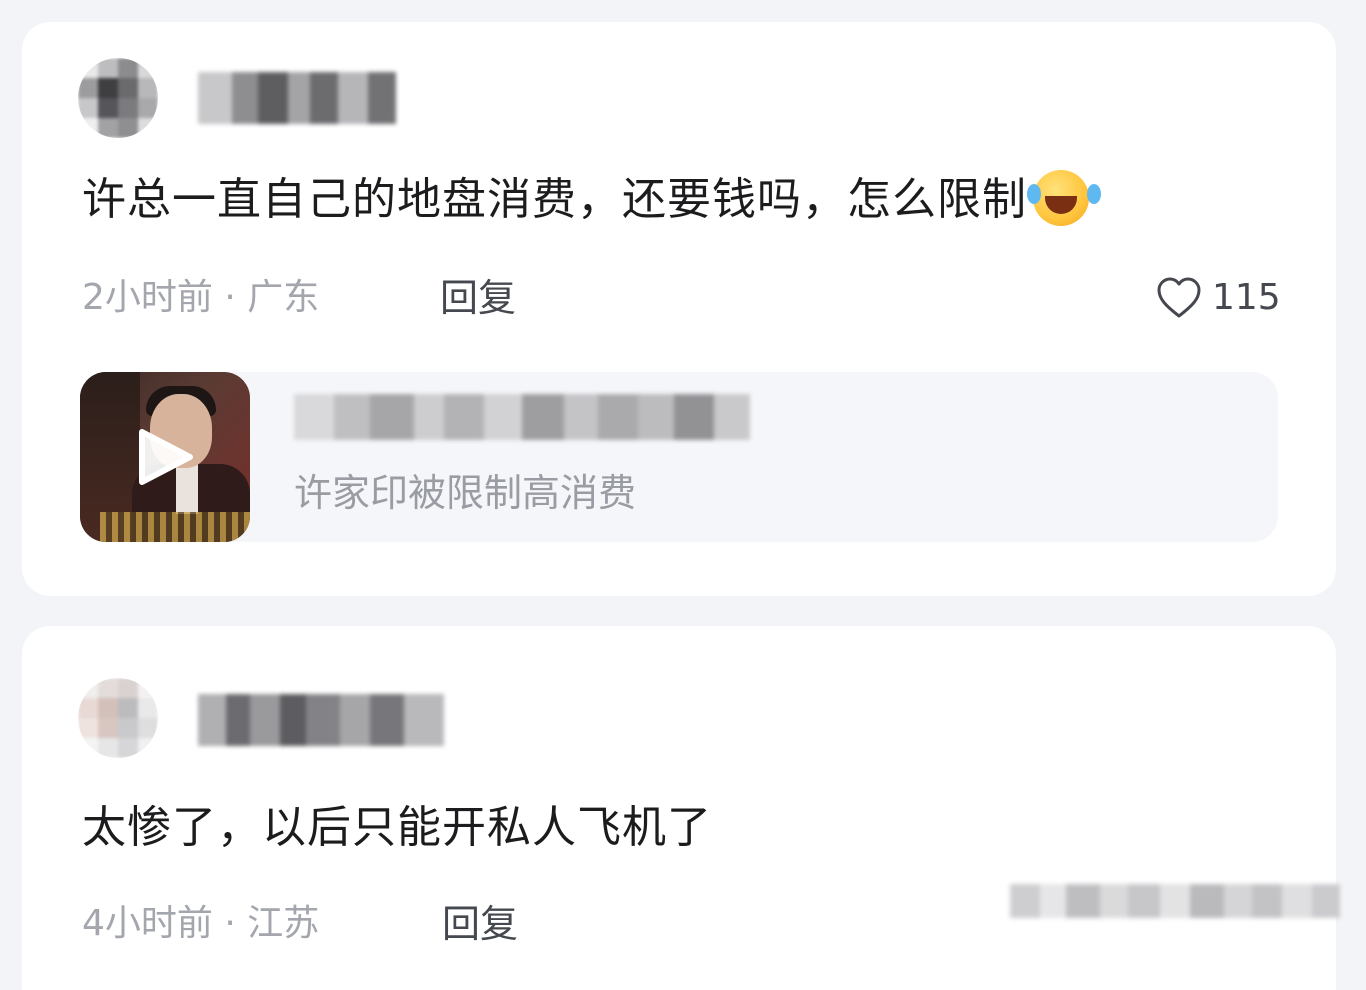 The image size is (1366, 990). Describe the element at coordinates (283, 923) in the screenshot. I see `comment-location: 江苏` at that location.